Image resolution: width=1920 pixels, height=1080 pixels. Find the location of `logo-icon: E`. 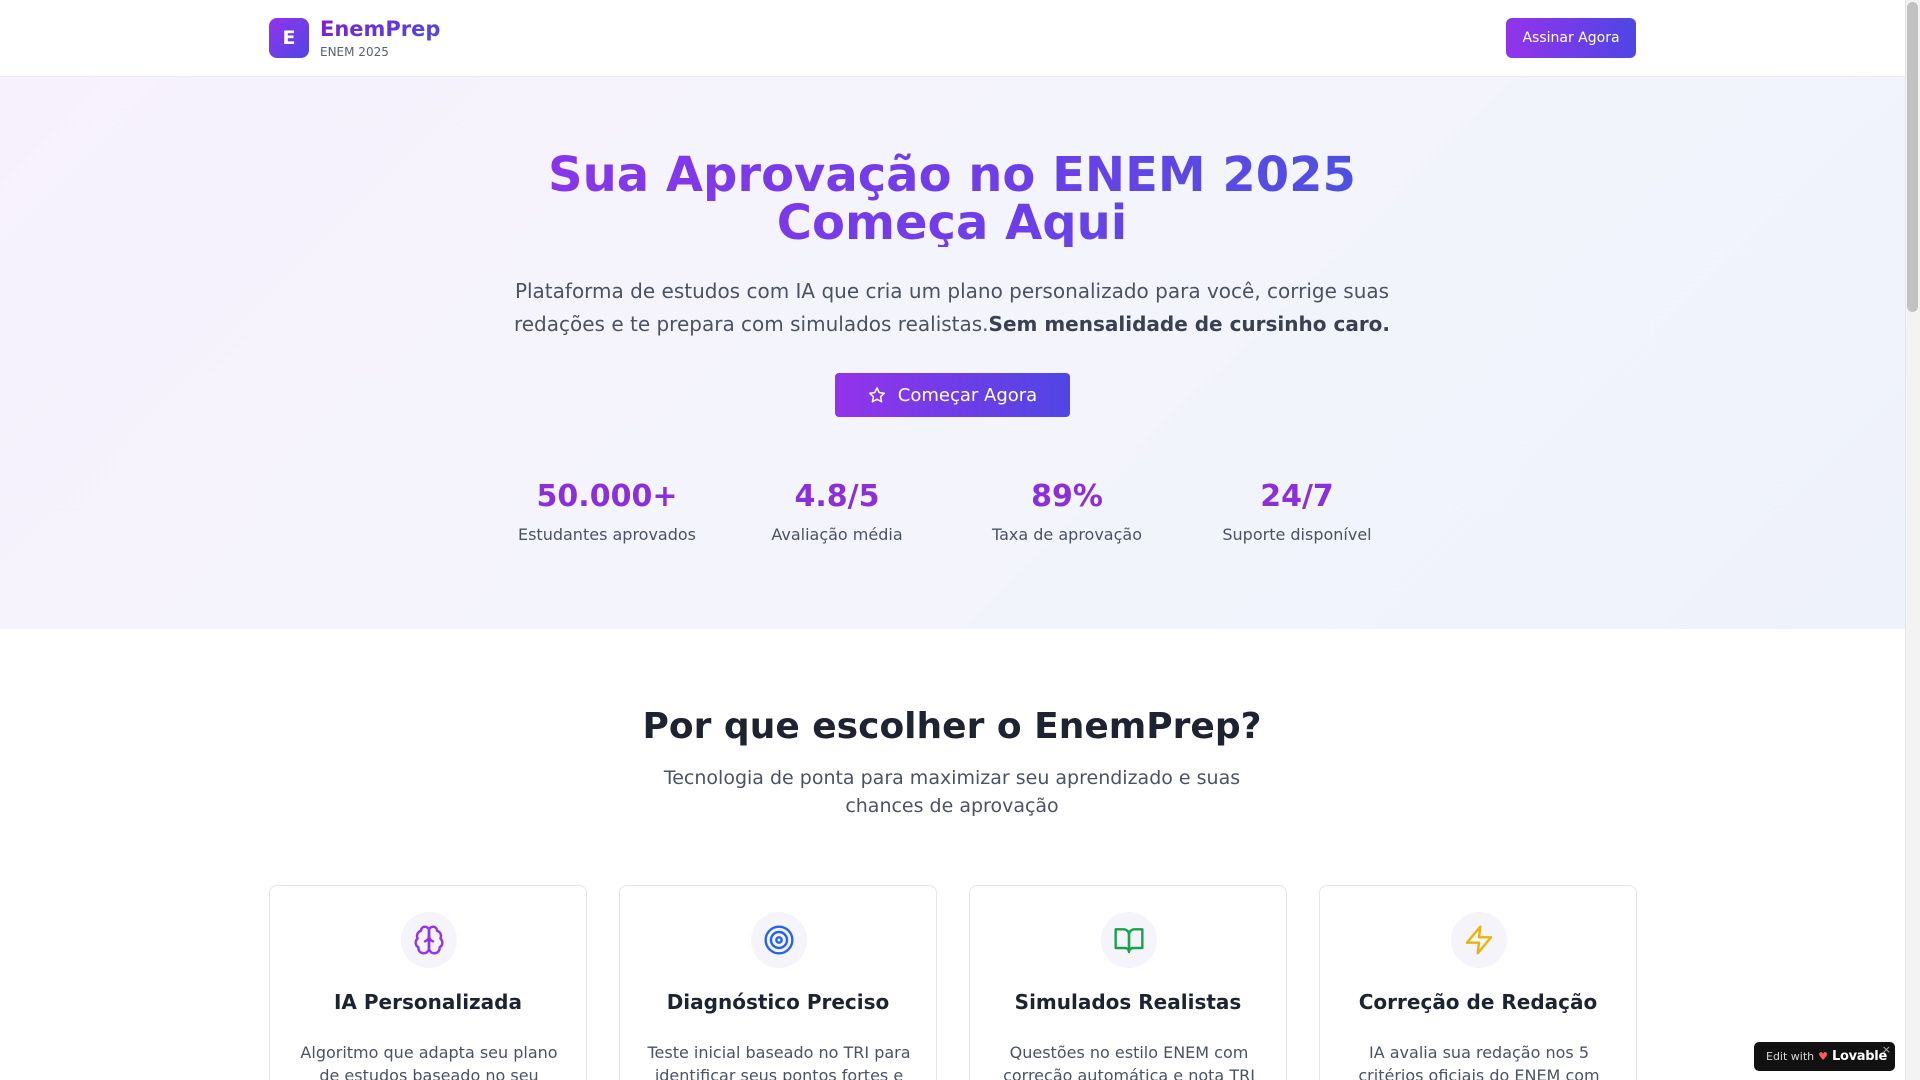

logo-icon: E is located at coordinates (289, 38).